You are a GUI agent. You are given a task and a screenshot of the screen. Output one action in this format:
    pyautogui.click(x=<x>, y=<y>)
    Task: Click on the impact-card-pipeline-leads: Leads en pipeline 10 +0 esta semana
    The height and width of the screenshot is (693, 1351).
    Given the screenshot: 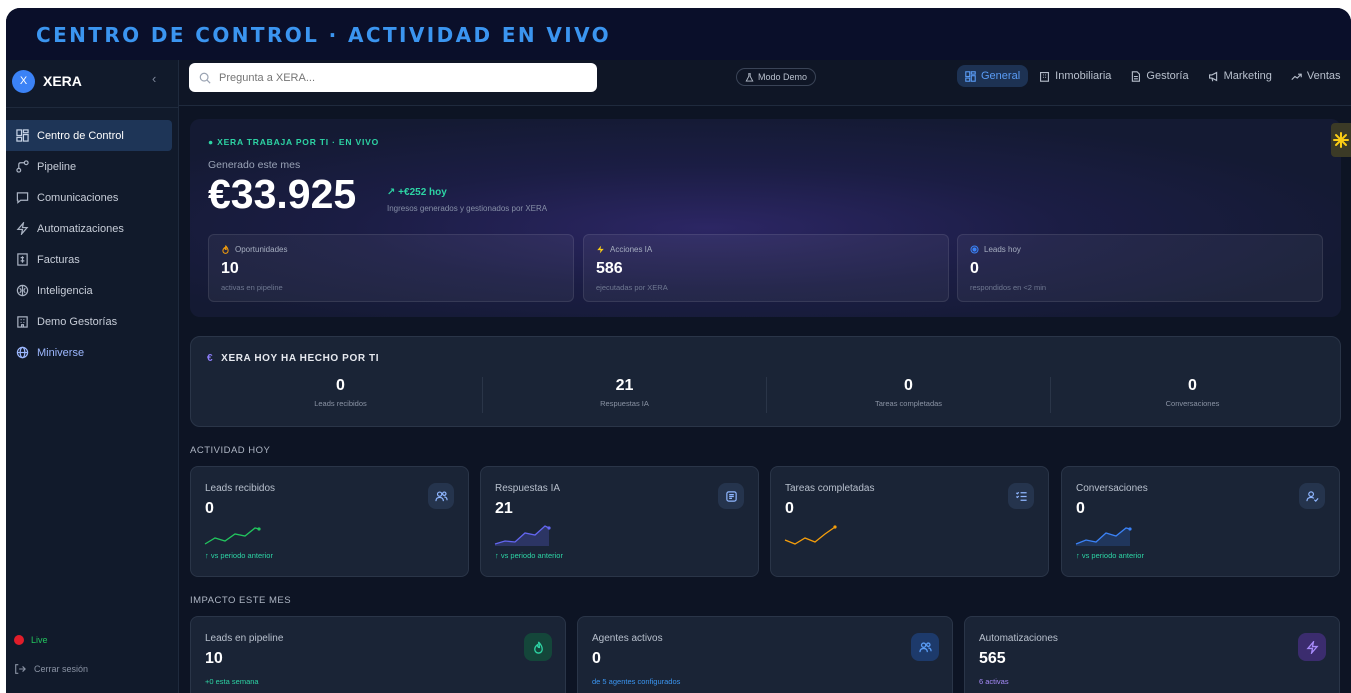 What is the action you would take?
    pyautogui.click(x=378, y=654)
    